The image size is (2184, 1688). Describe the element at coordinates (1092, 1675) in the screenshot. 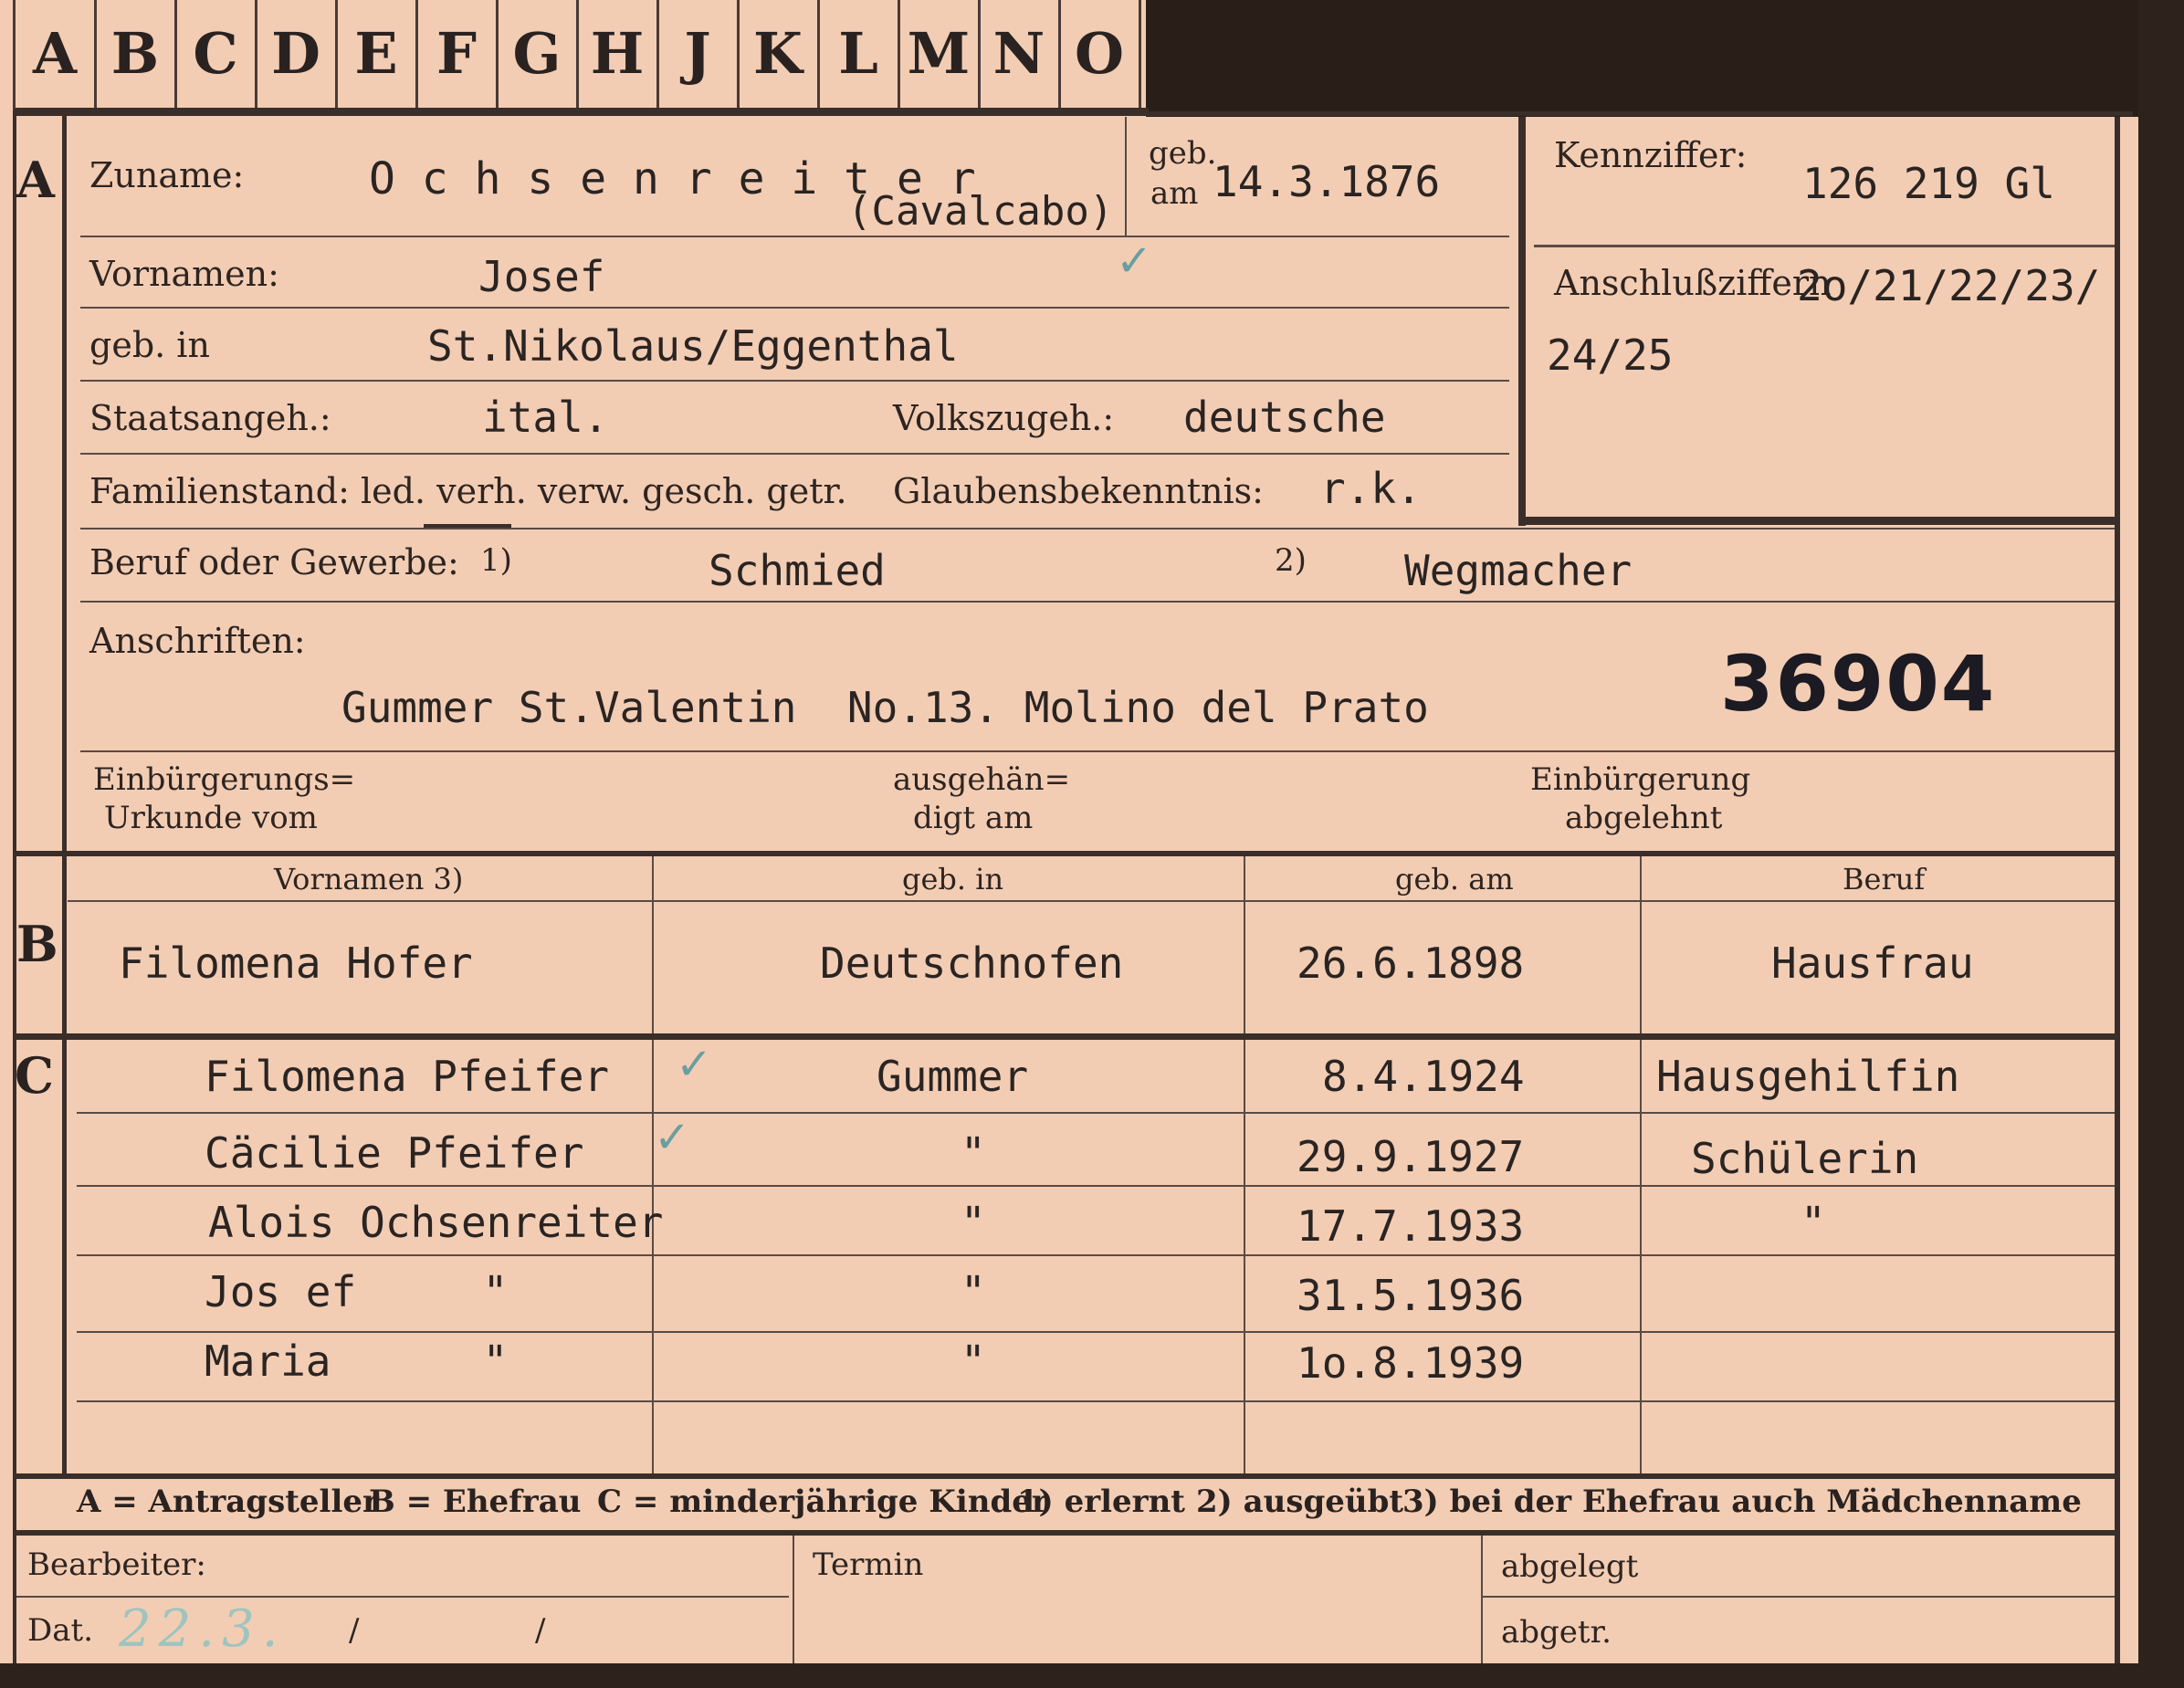

I see `background-bottom` at that location.